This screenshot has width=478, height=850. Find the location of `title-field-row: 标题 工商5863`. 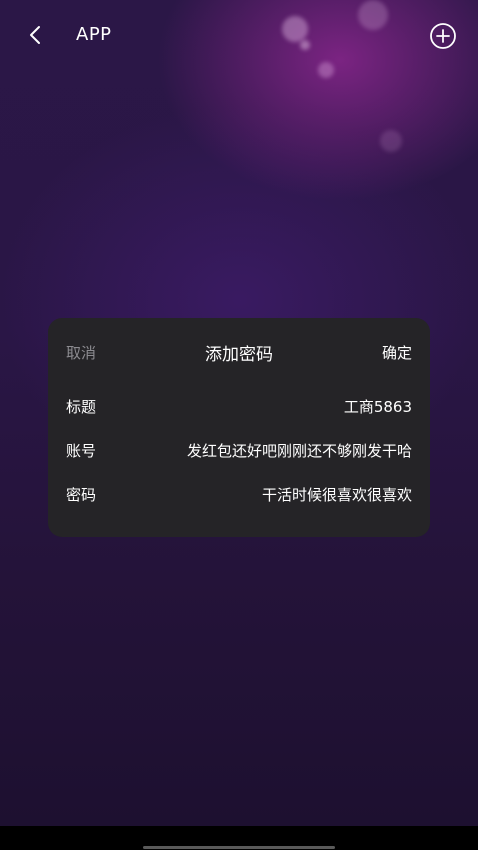

title-field-row: 标题 工商5863 is located at coordinates (239, 408).